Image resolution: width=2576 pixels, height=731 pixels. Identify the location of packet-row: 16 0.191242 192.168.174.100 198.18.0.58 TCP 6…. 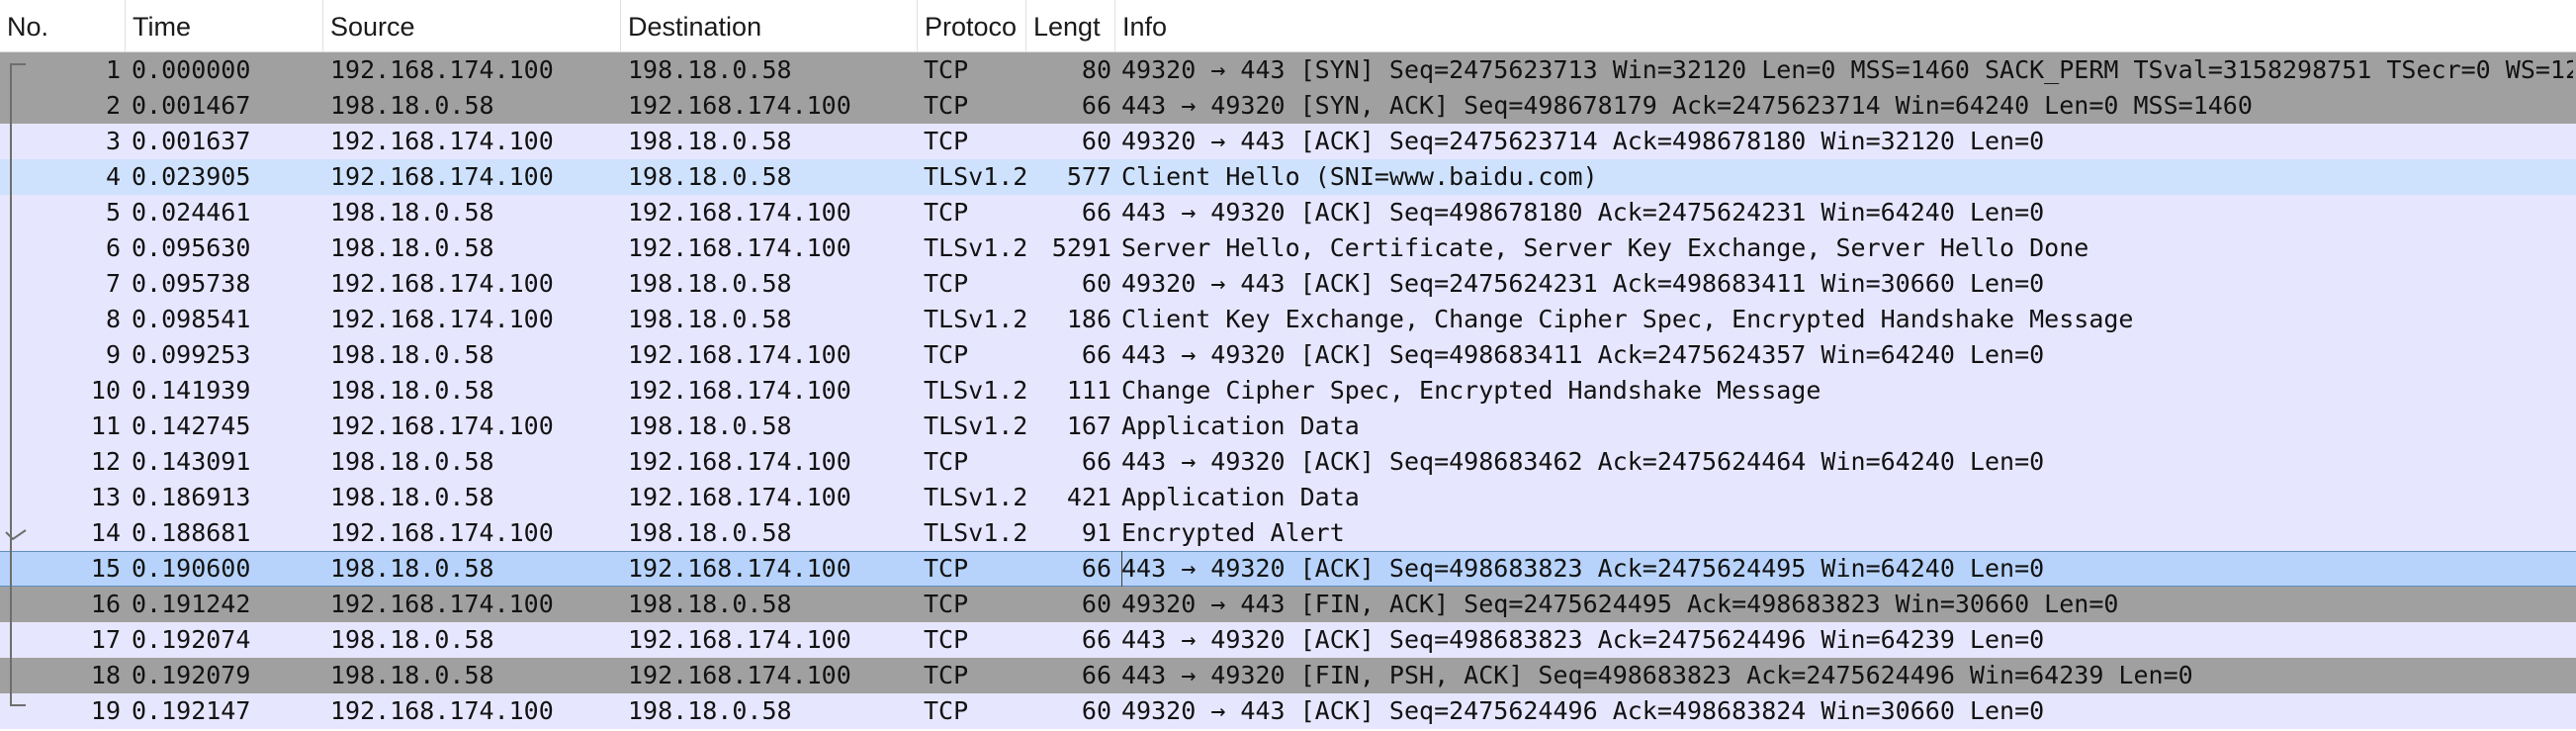
(1288, 604).